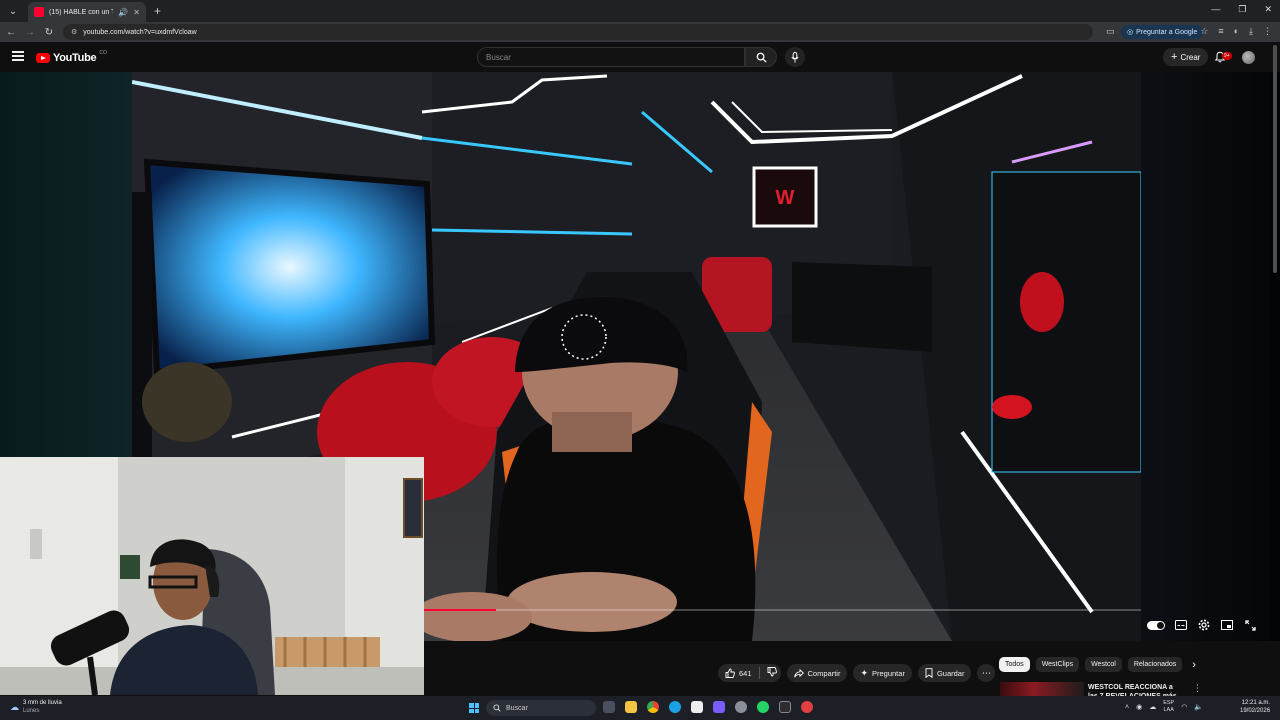 The image size is (1280, 720). Describe the element at coordinates (460, 610) in the screenshot. I see `progress-played` at that location.